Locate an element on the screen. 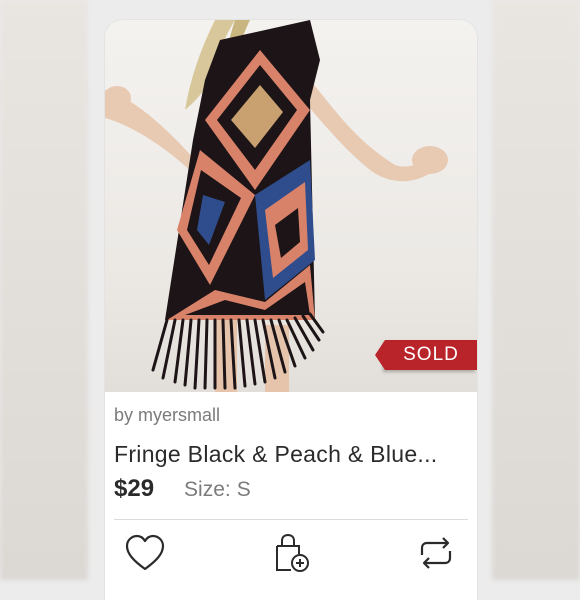 This screenshot has height=600, width=580. add-to-bundle-button is located at coordinates (291, 553).